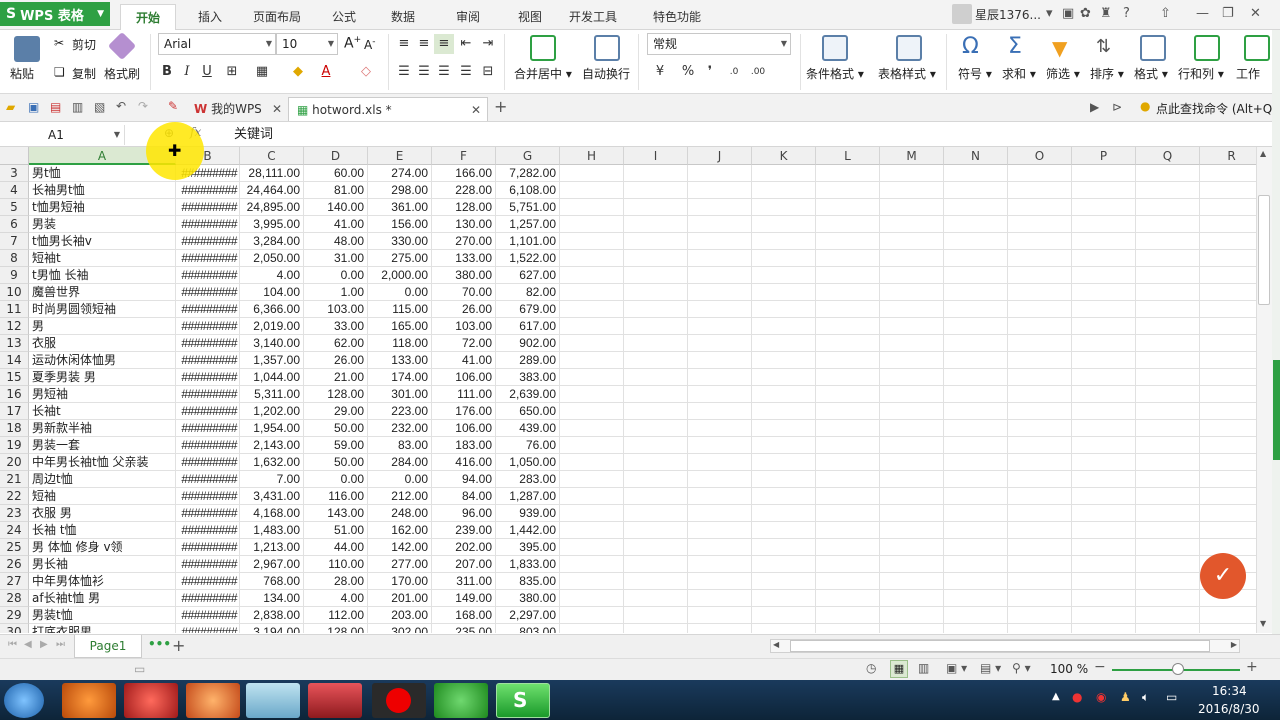  Describe the element at coordinates (1069, 669) in the screenshot. I see `zoom-level: 100 %` at that location.